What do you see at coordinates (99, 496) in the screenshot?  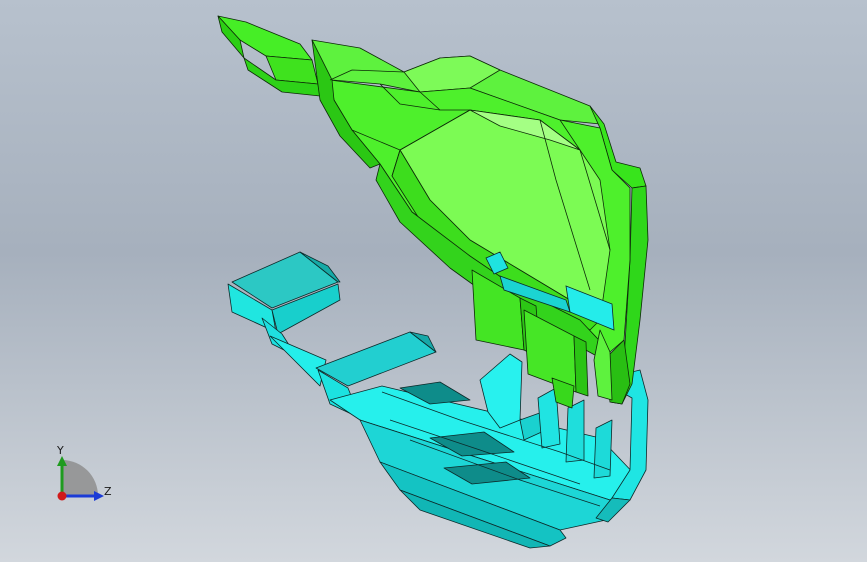 I see `z-axis-arrow-icon` at bounding box center [99, 496].